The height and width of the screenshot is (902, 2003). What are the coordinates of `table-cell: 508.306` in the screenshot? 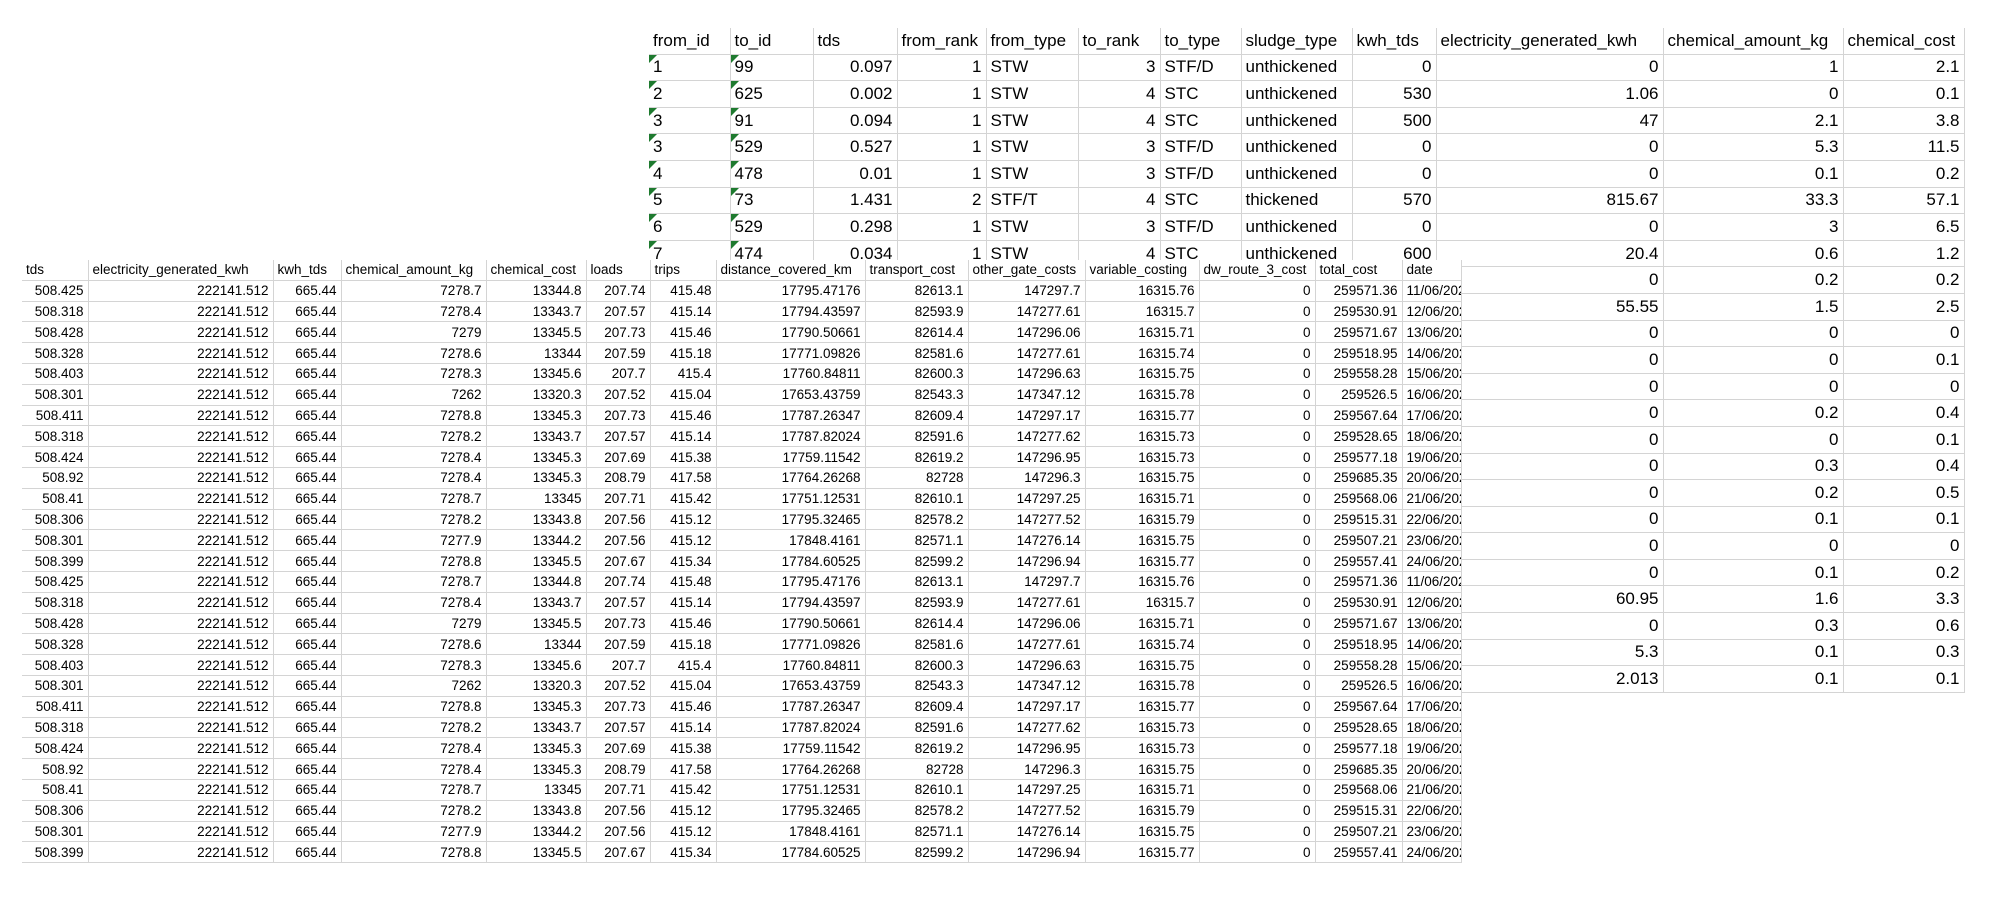 It's located at (55, 811).